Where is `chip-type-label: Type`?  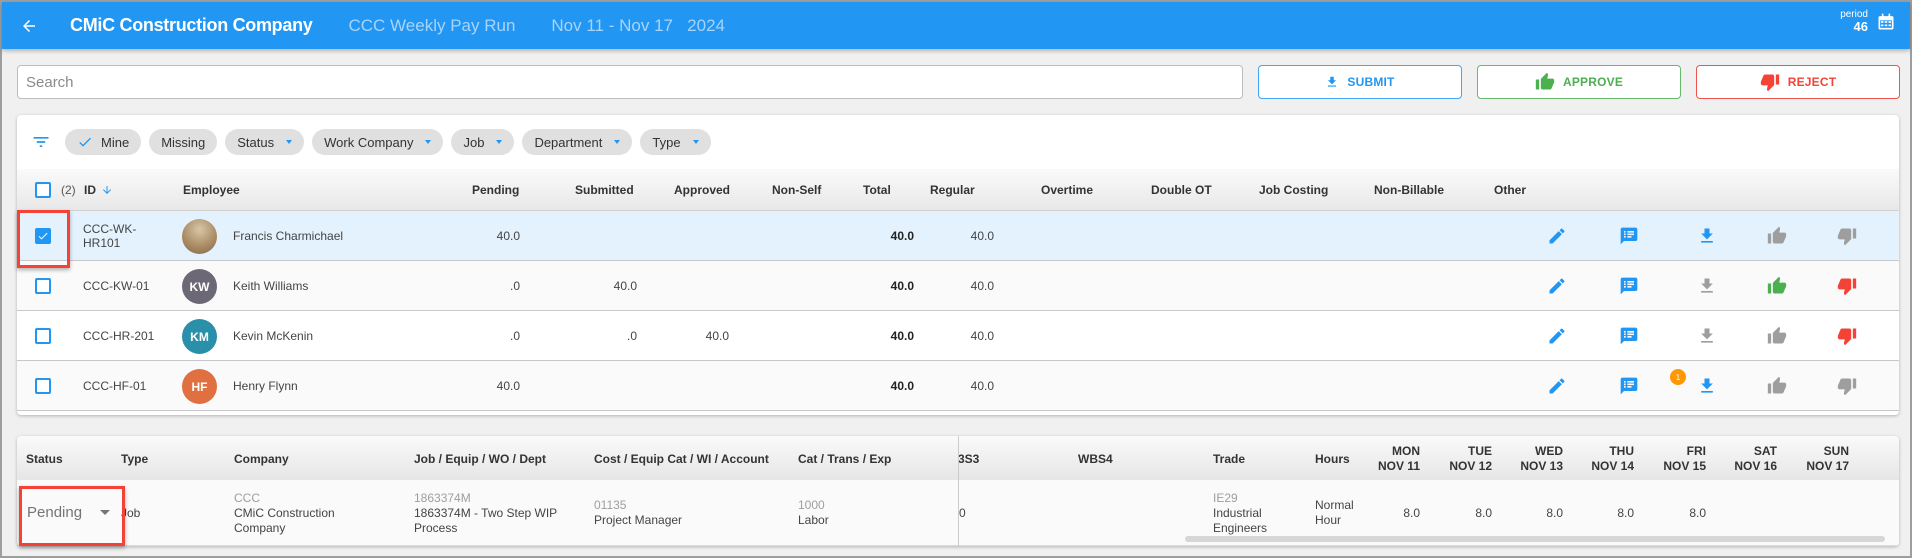 chip-type-label: Type is located at coordinates (666, 142).